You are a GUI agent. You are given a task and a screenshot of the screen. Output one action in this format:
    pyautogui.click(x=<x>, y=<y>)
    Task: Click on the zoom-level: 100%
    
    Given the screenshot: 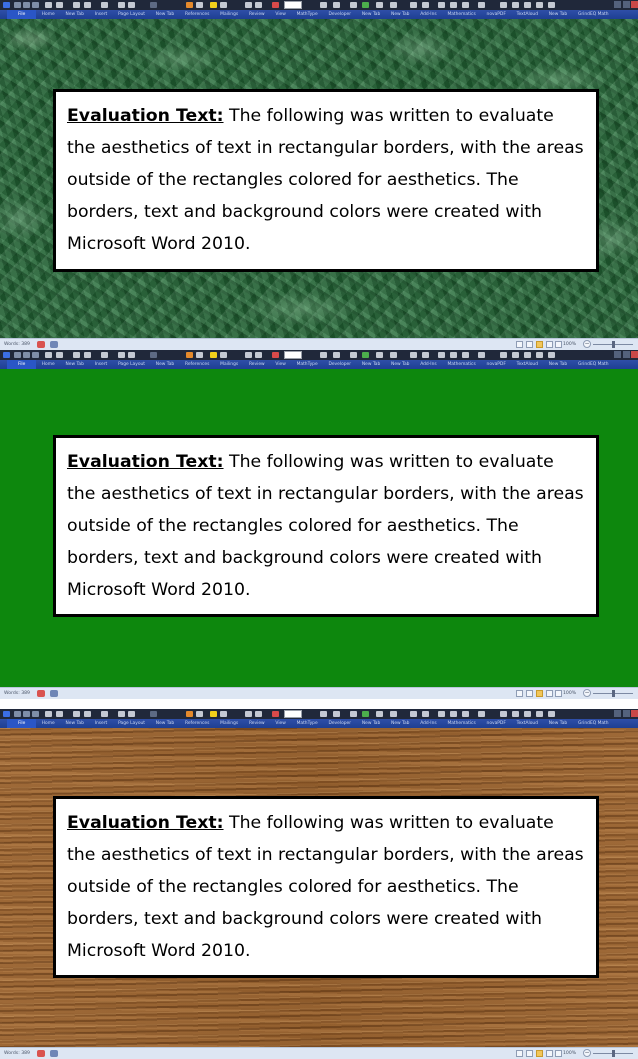 What is the action you would take?
    pyautogui.click(x=569, y=344)
    